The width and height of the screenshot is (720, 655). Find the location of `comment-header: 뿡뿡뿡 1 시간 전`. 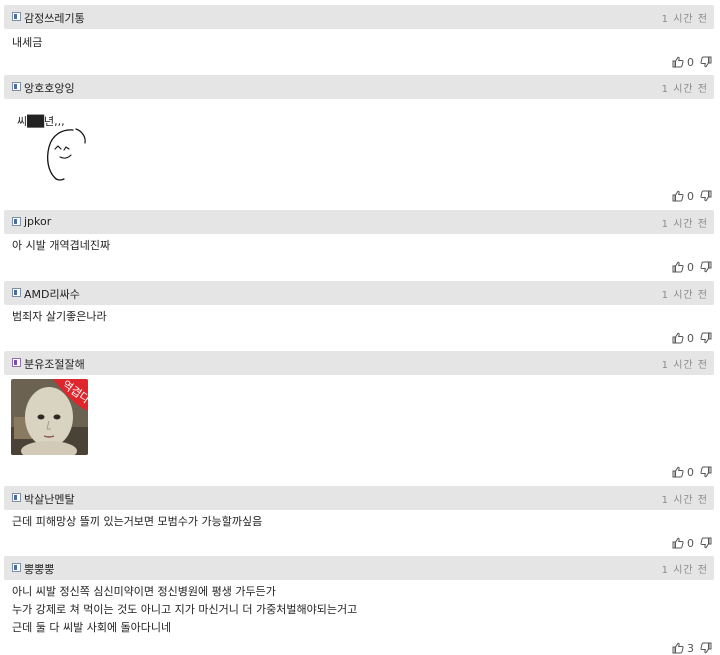

comment-header: 뿡뿡뿡 1 시간 전 is located at coordinates (359, 568).